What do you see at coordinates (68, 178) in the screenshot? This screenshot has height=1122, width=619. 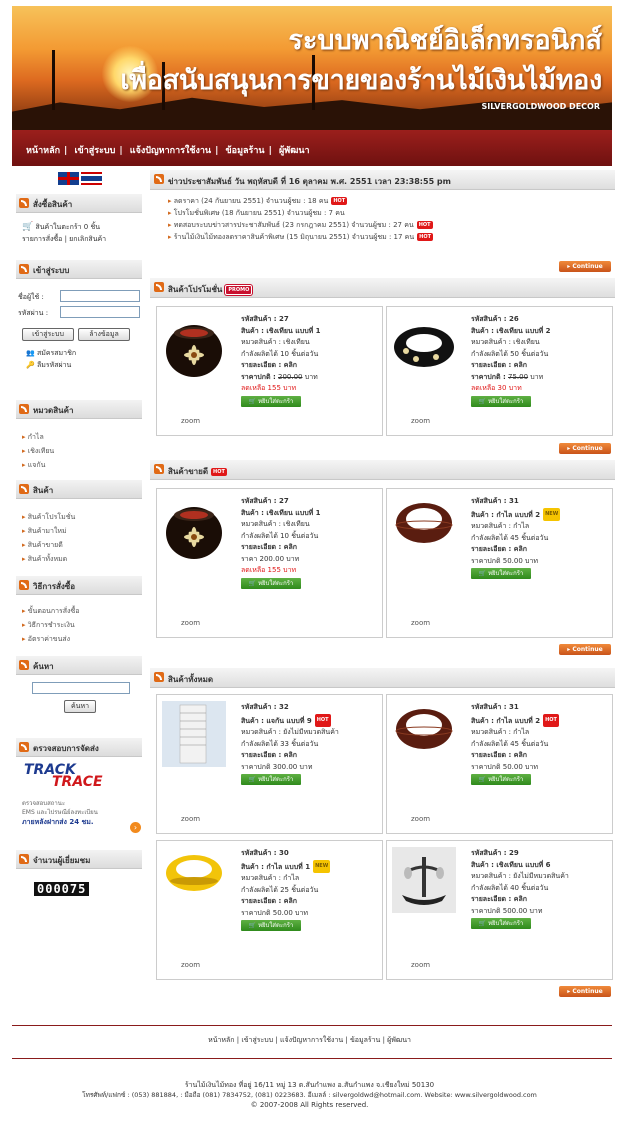 I see `english-flag-icon` at bounding box center [68, 178].